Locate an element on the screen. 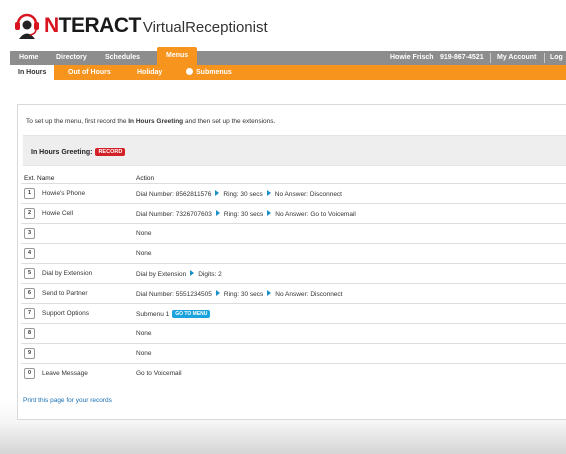 This screenshot has width=566, height=454. action-step: Submenu 1 is located at coordinates (153, 314).